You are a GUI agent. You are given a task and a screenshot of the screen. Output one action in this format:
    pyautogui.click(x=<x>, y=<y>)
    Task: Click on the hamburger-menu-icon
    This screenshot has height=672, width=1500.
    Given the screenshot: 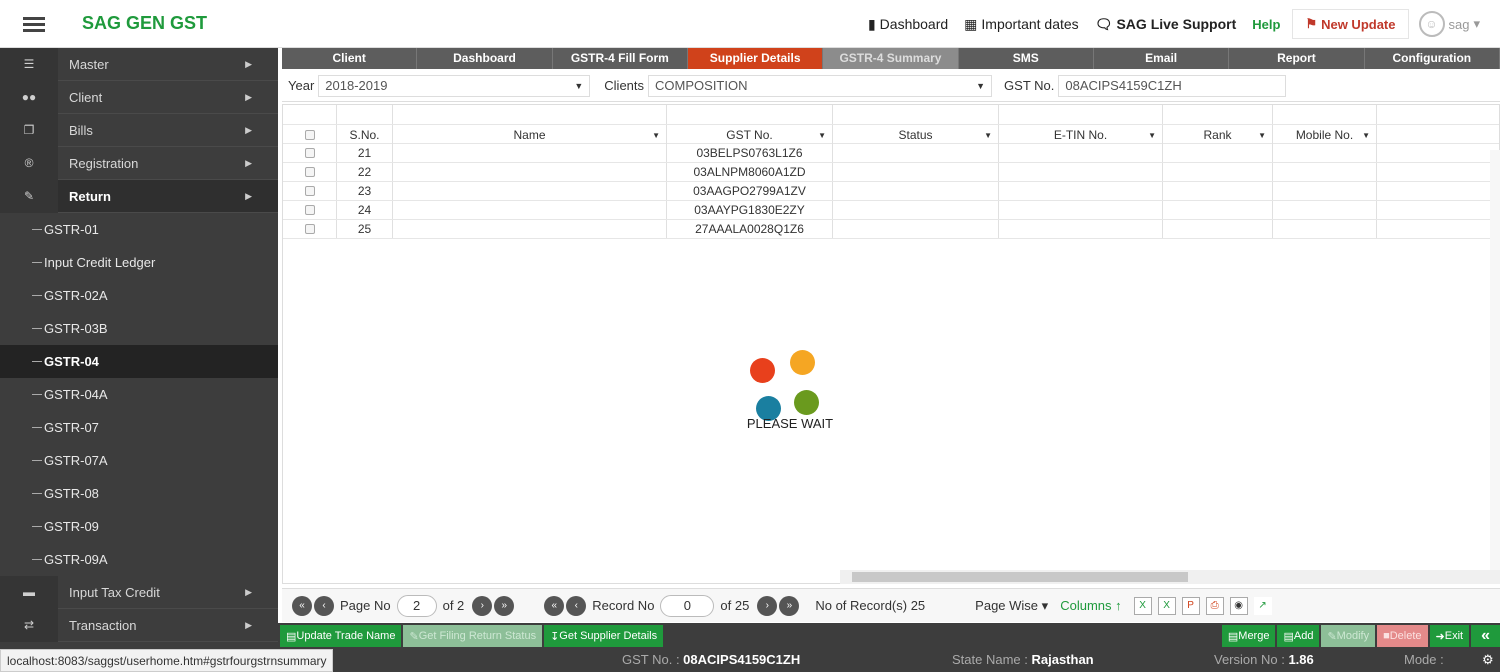 What is the action you would take?
    pyautogui.click(x=34, y=24)
    